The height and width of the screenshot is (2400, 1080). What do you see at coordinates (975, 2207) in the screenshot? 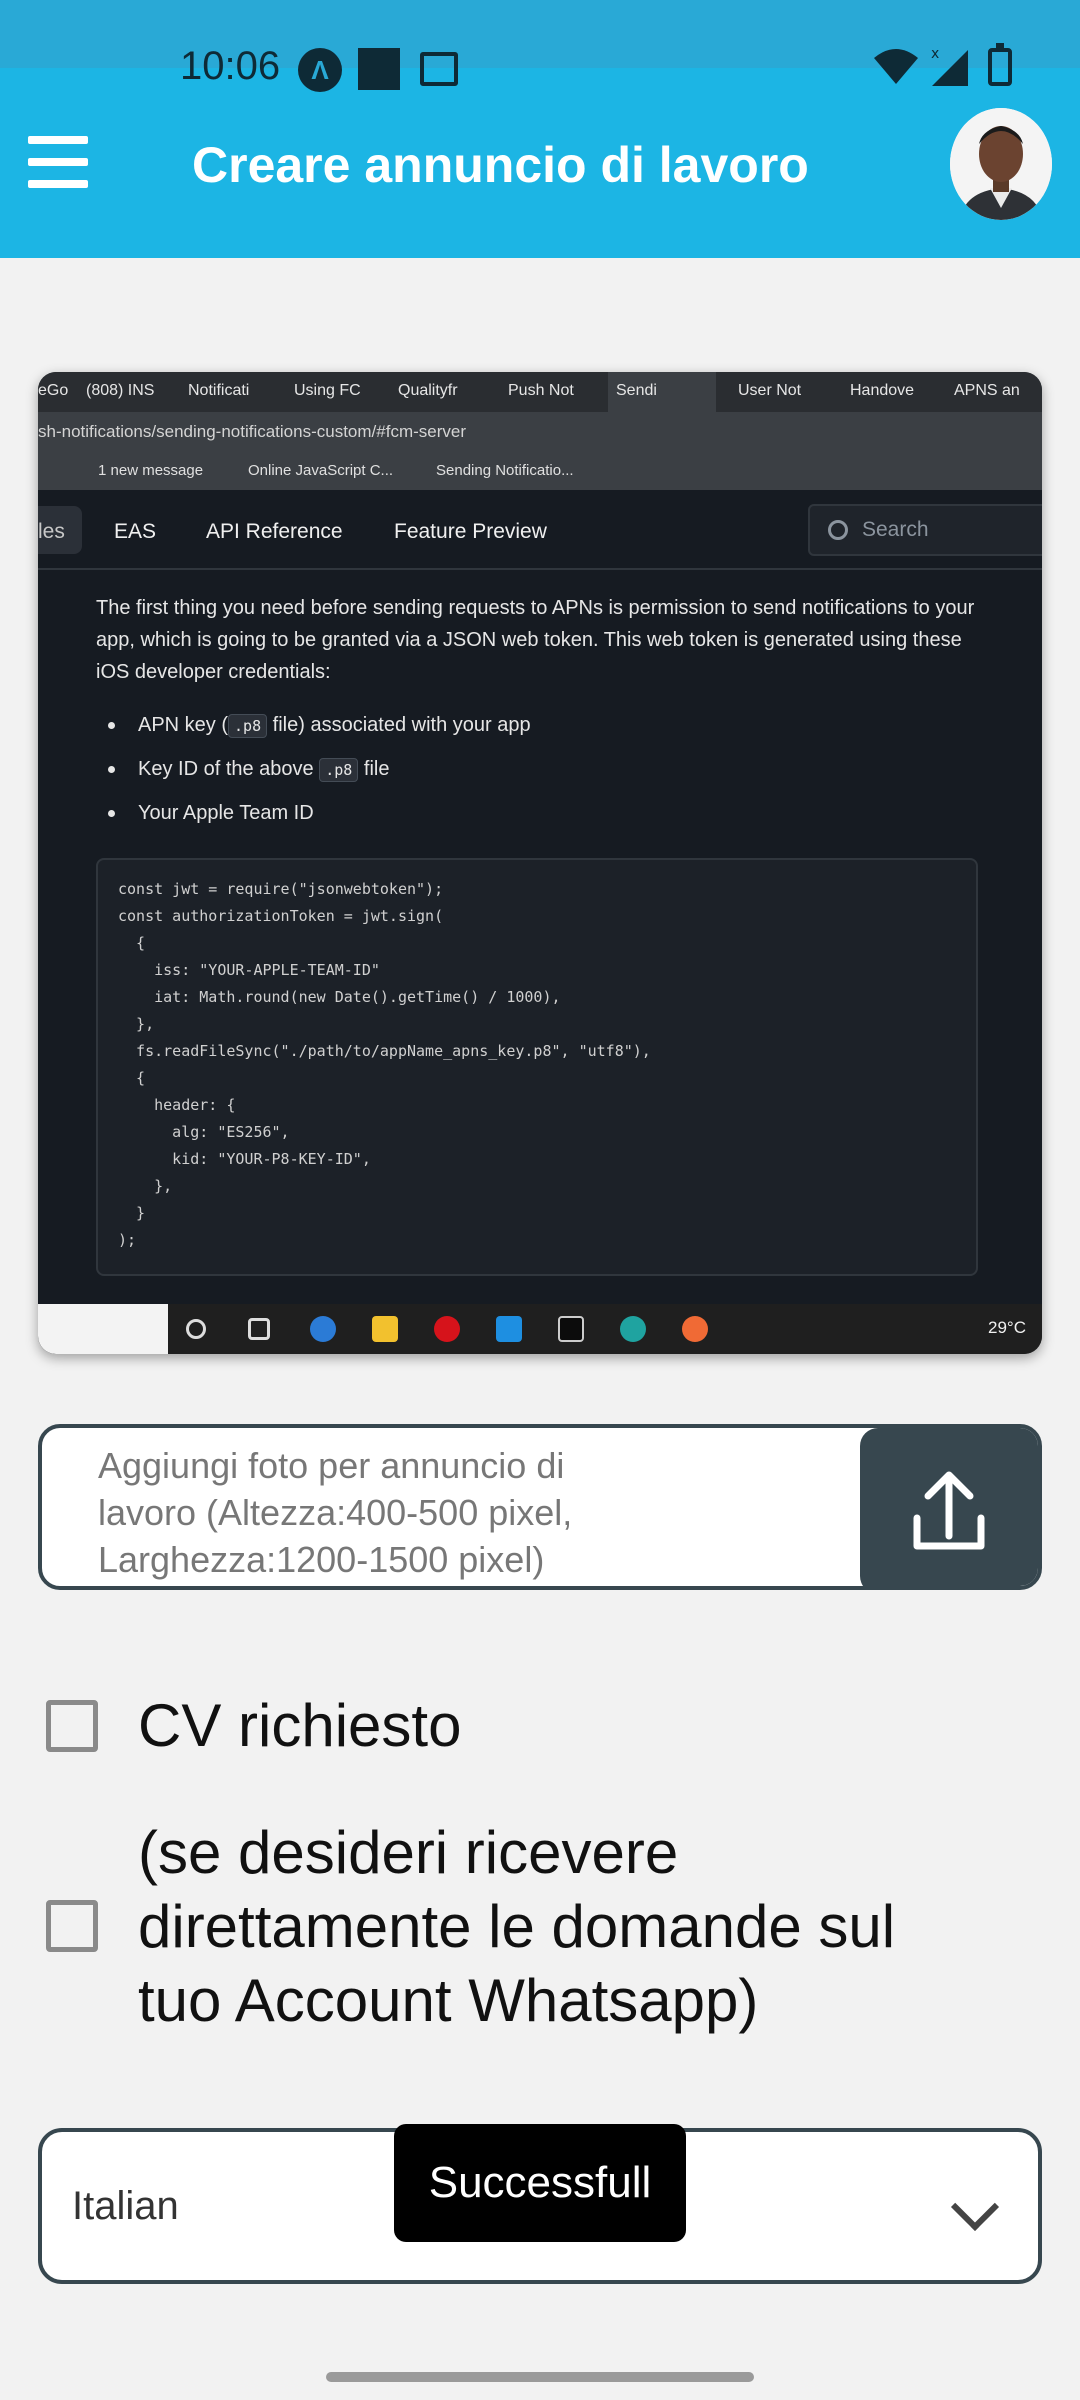
I see `chevron-down-icon` at bounding box center [975, 2207].